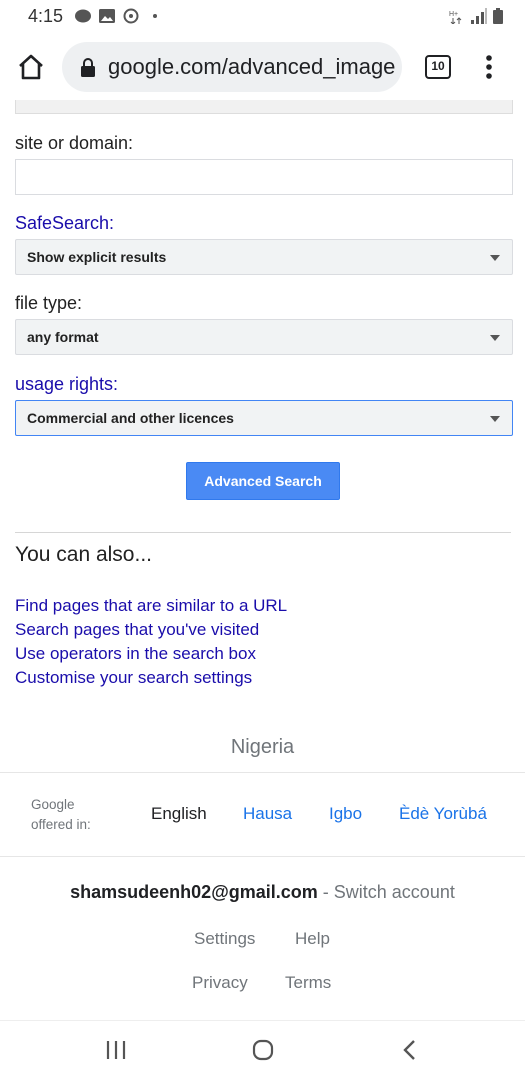  Describe the element at coordinates (264, 418) in the screenshot. I see `usage-rights-select: Commercial and other licences` at that location.